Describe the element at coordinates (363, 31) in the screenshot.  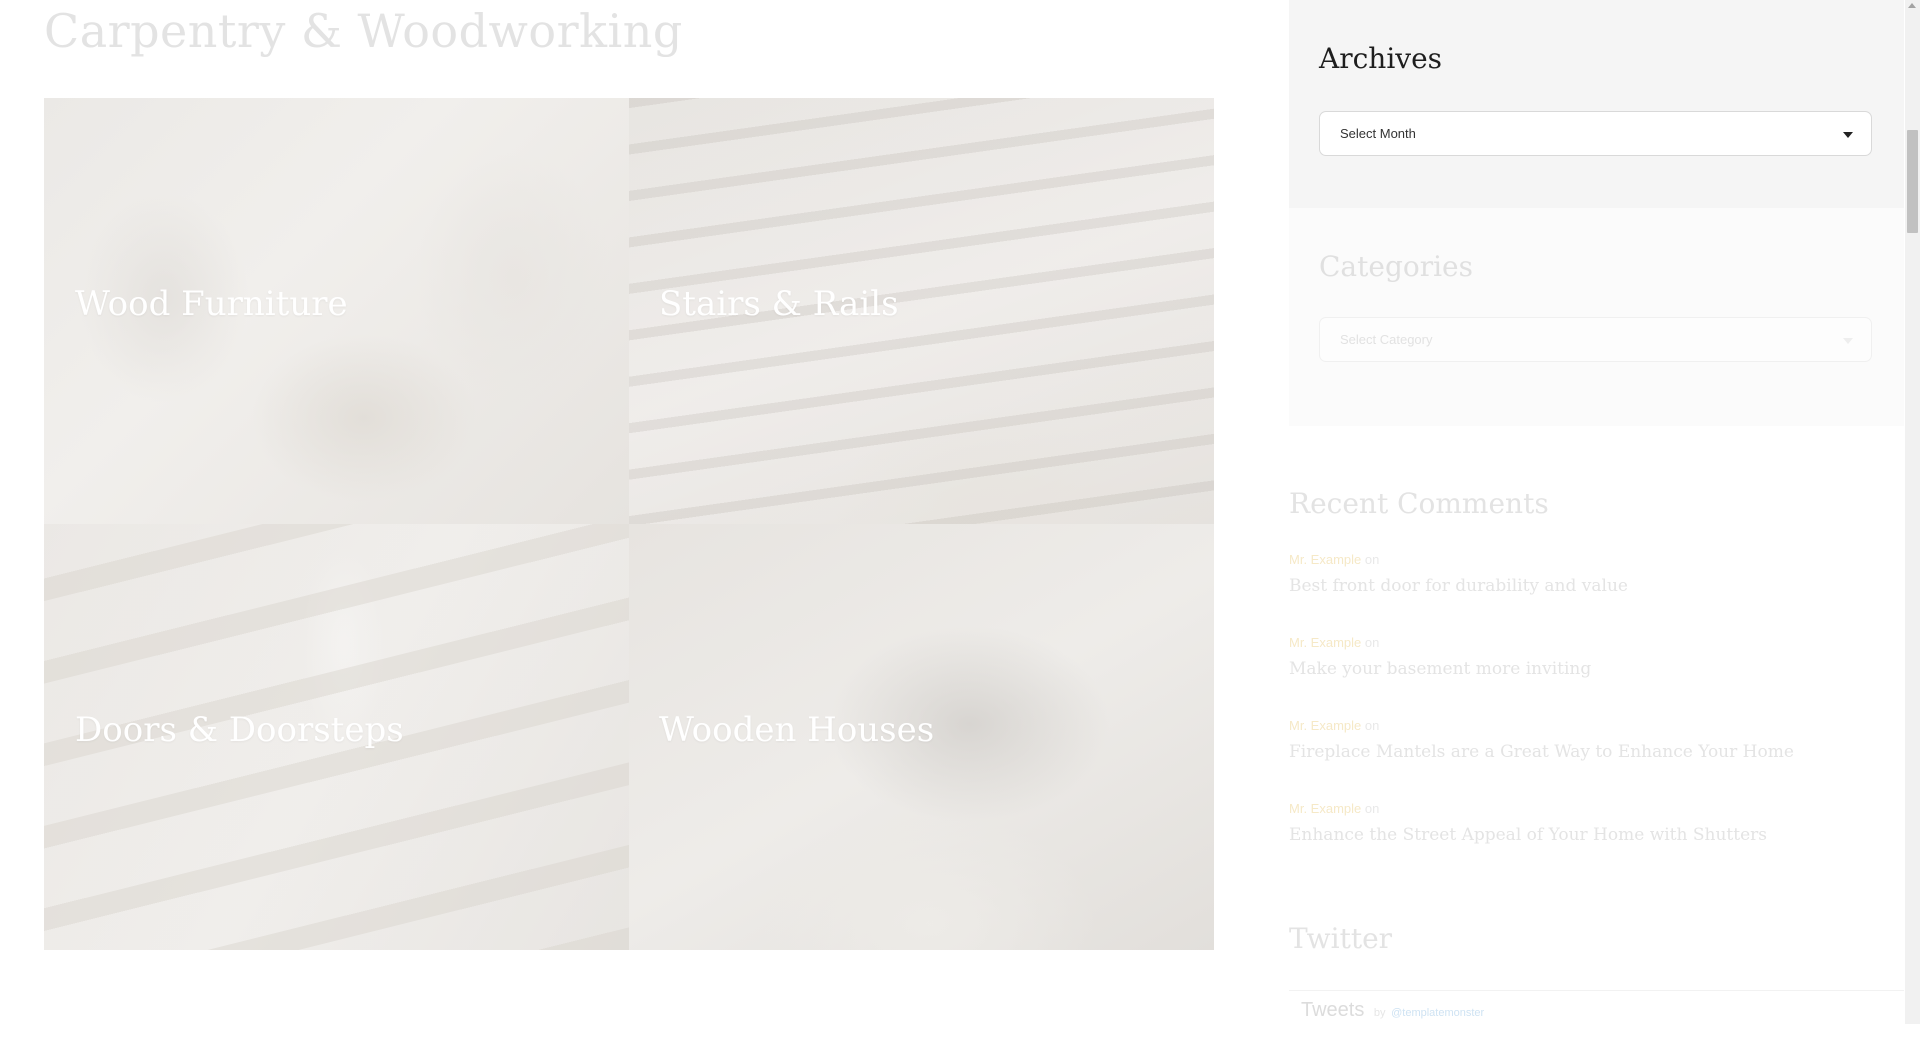
I see `page-title: Carpentry & Woodworking` at that location.